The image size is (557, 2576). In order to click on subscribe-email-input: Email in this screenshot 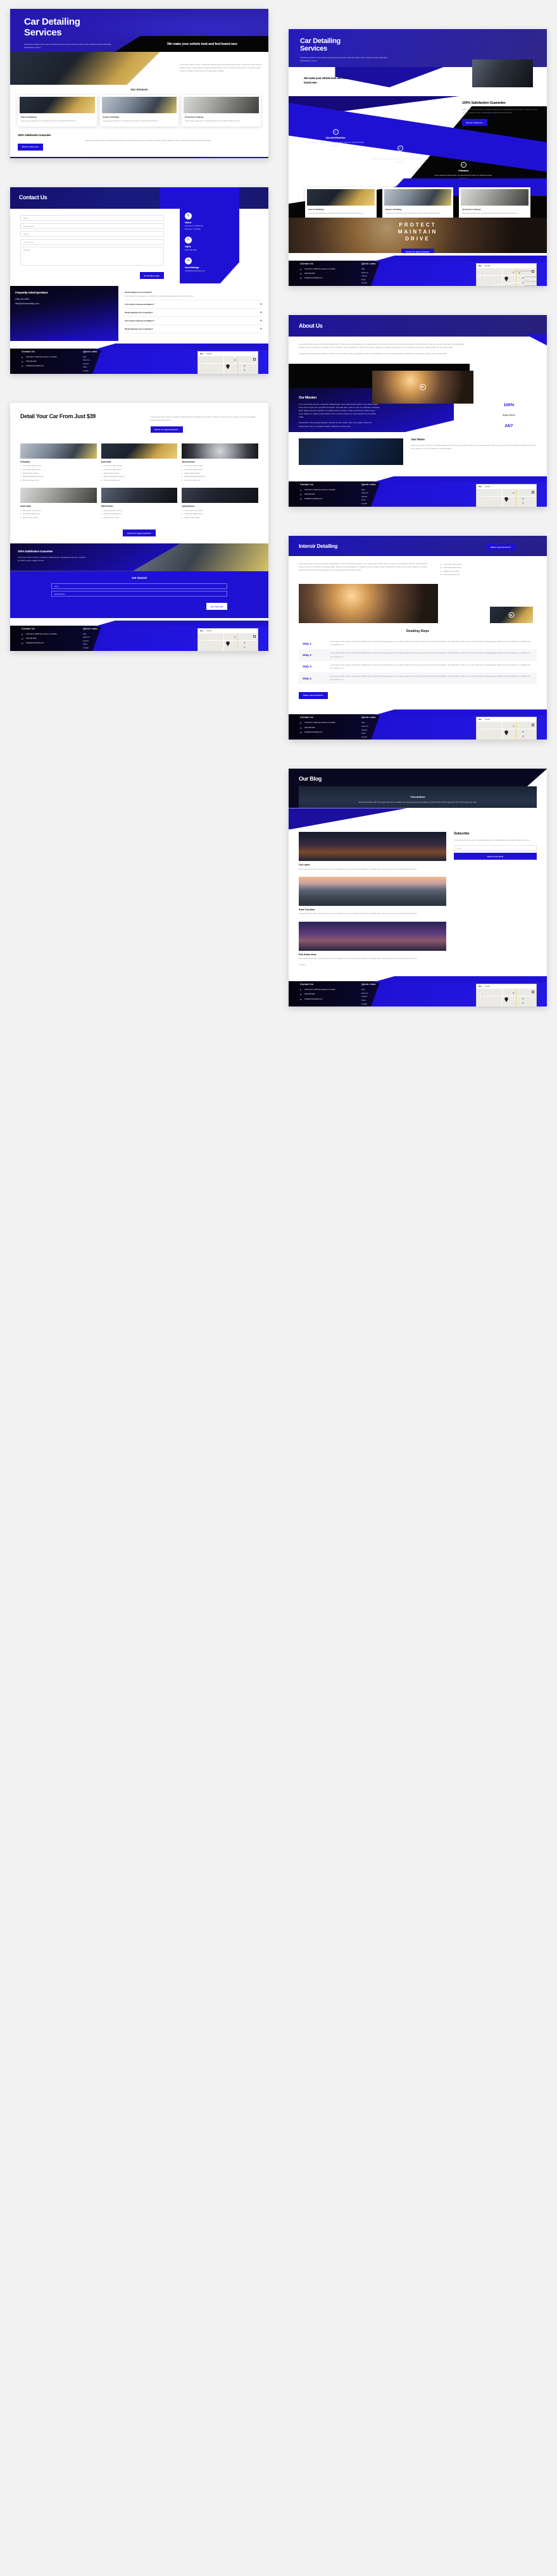, I will do `click(496, 848)`.